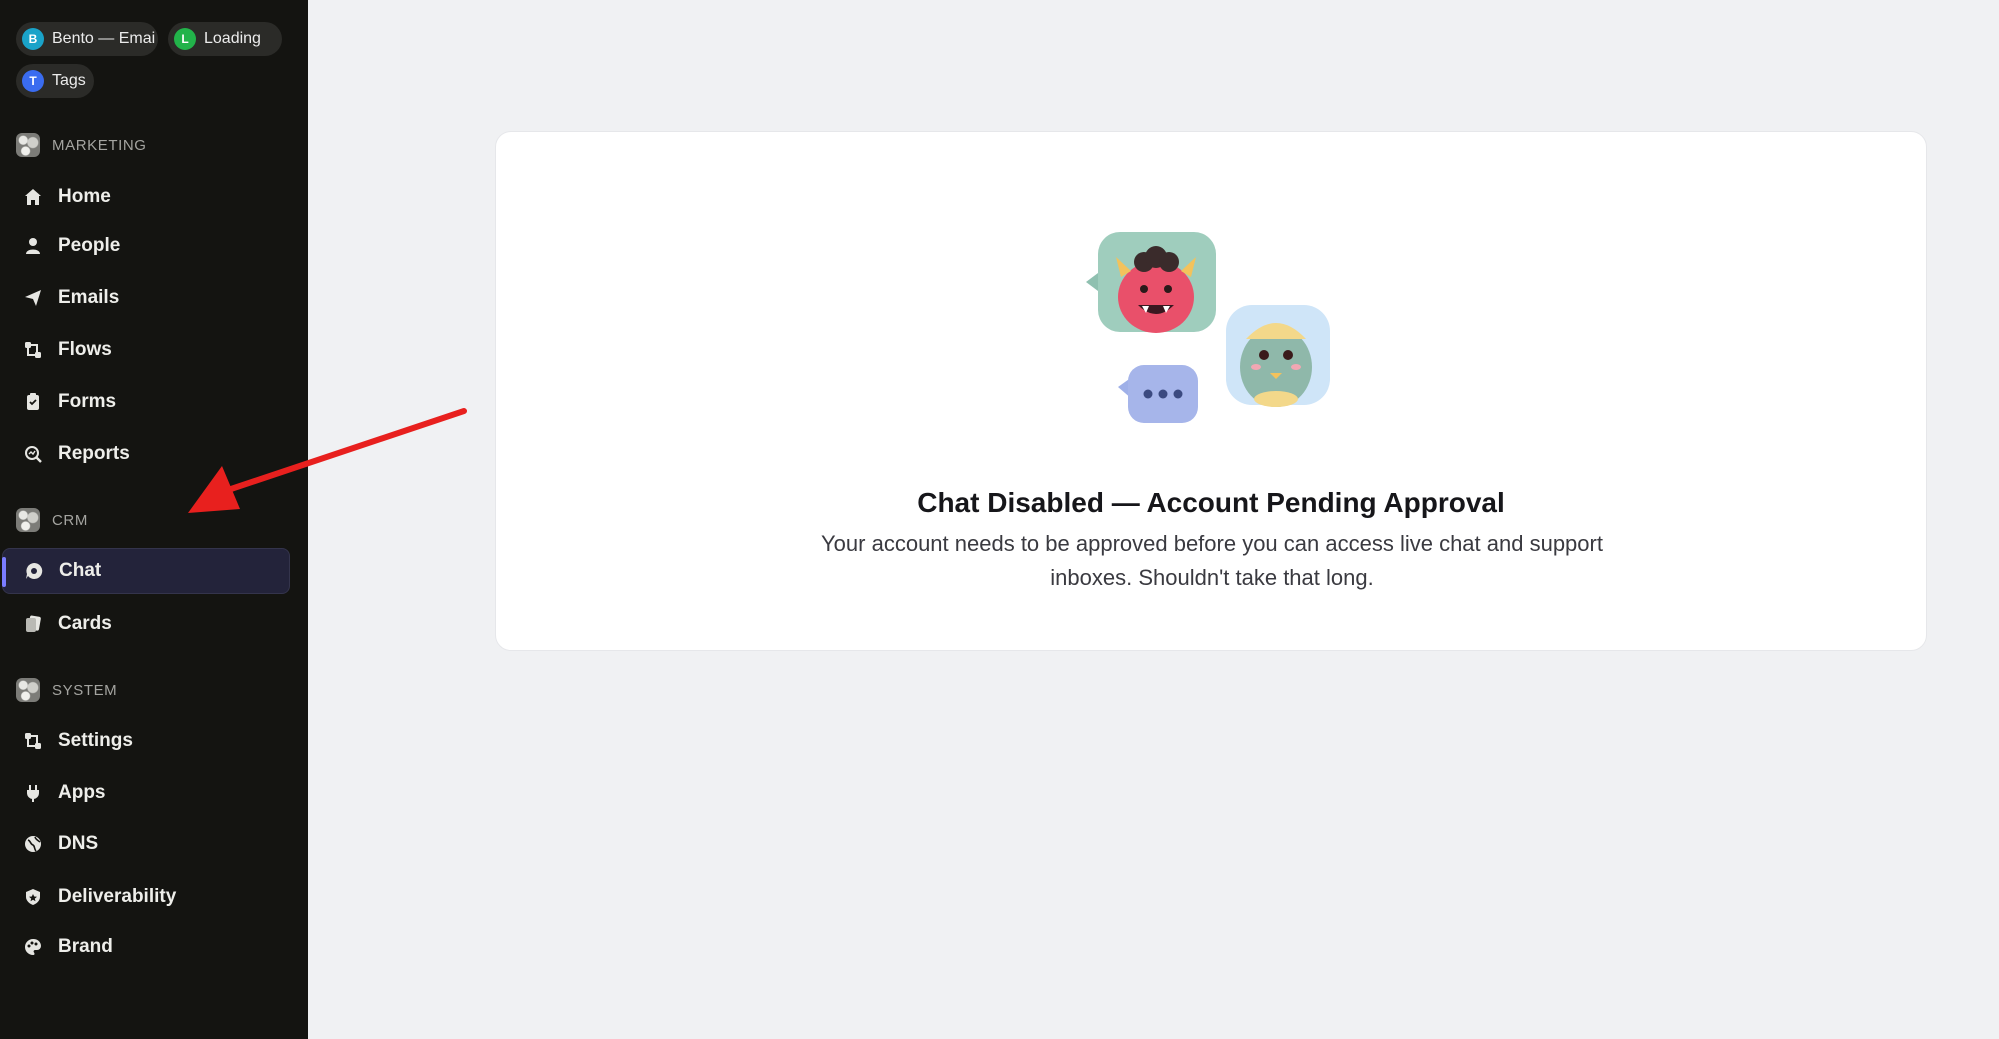  I want to click on sidebar-item-label: Deliverability, so click(117, 896).